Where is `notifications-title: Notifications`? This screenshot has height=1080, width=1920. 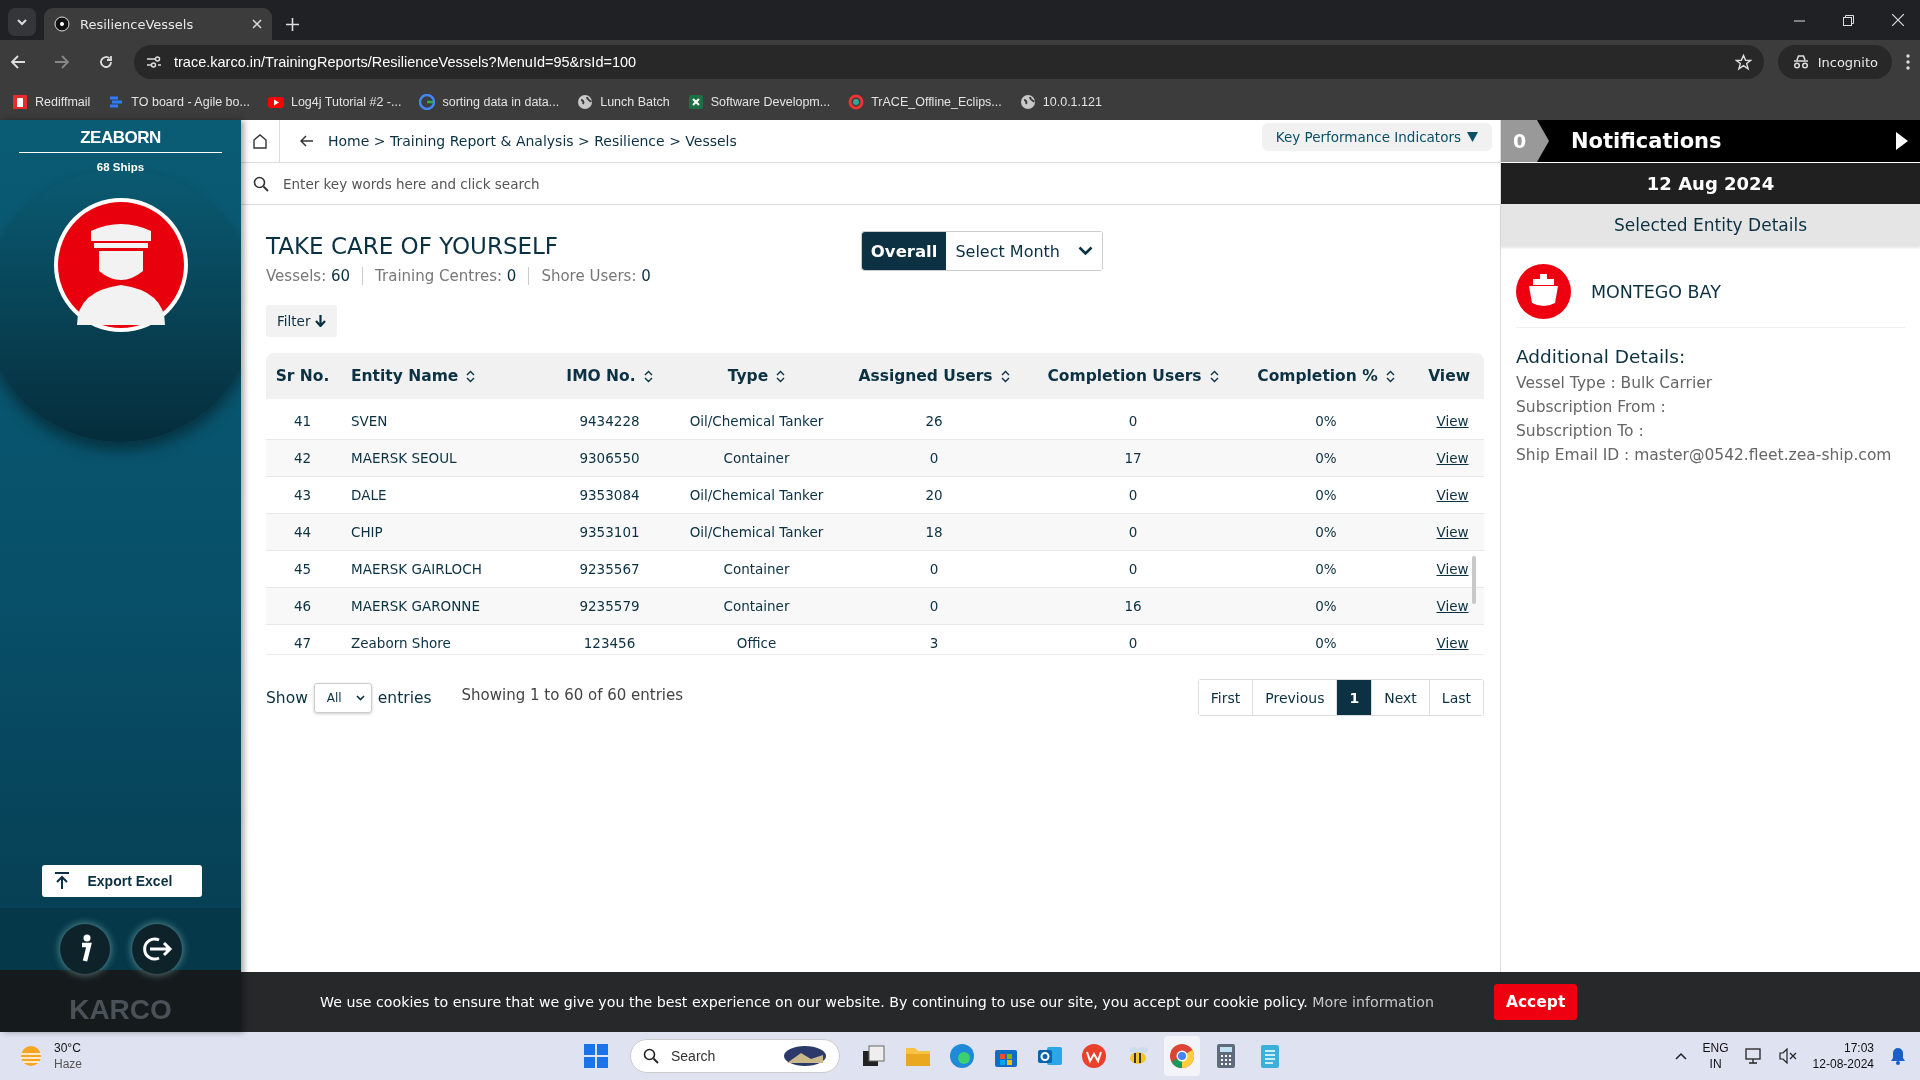 notifications-title: Notifications is located at coordinates (1646, 141).